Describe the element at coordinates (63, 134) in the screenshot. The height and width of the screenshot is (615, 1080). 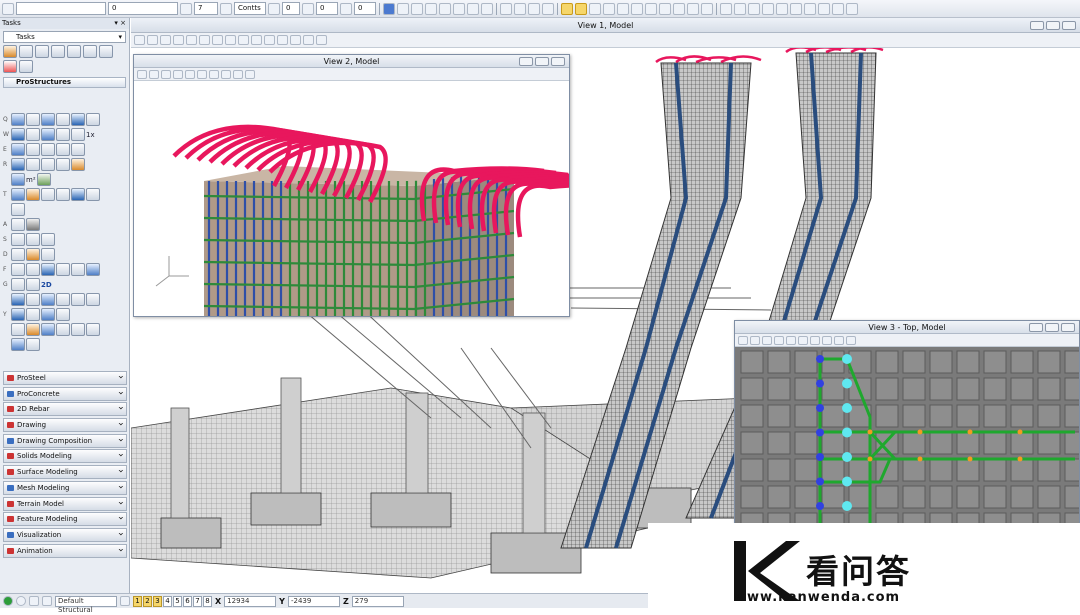
I see `rebar-icon` at that location.